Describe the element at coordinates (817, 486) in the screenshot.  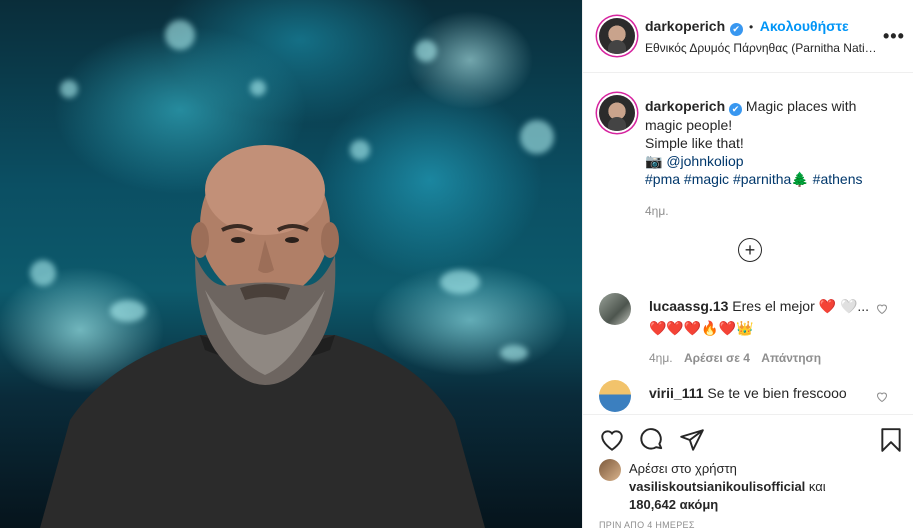
I see `likes-and: και` at that location.